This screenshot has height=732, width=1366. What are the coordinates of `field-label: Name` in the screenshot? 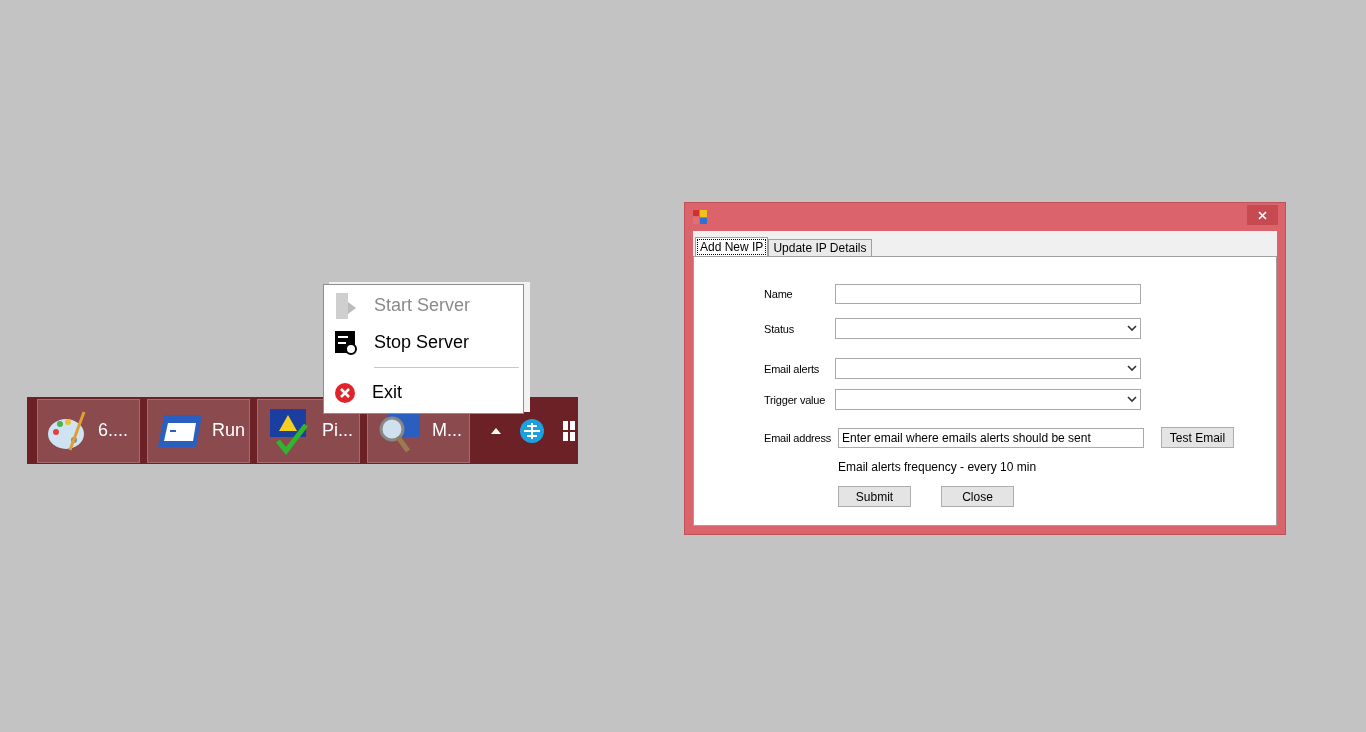 It's located at (779, 294).